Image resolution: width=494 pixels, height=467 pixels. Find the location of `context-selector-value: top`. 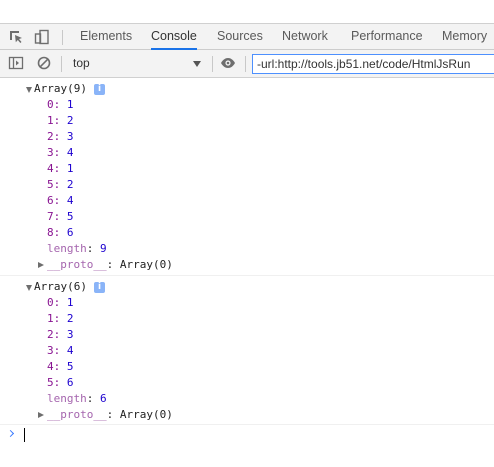

context-selector-value: top is located at coordinates (81, 63).